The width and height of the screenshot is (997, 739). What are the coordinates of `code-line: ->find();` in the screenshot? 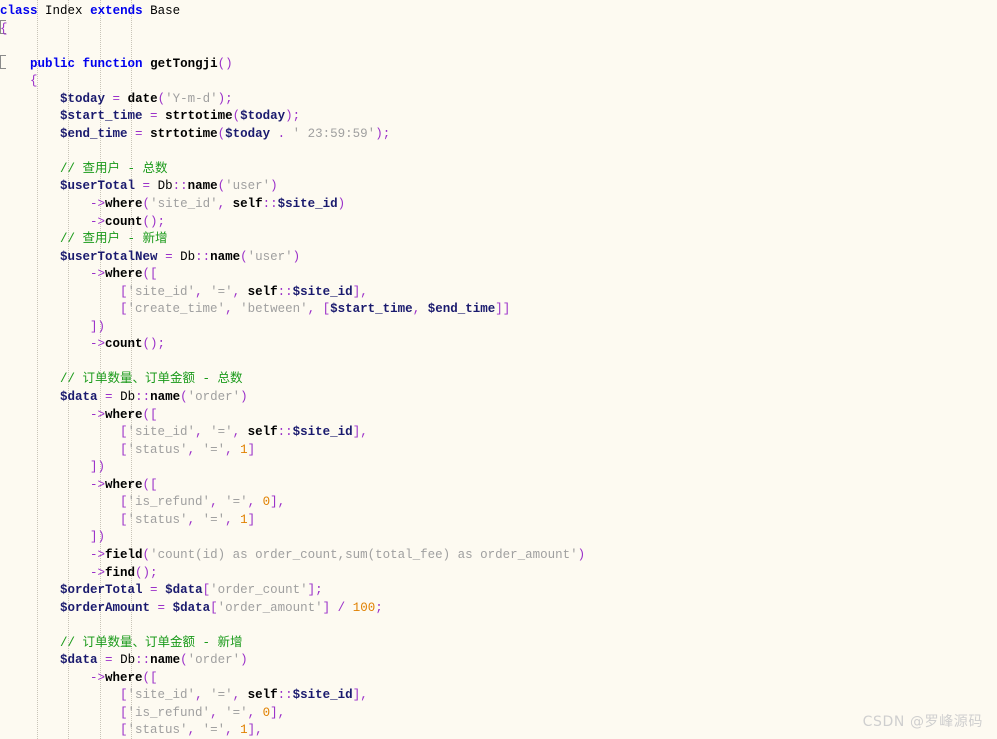 It's located at (498, 574).